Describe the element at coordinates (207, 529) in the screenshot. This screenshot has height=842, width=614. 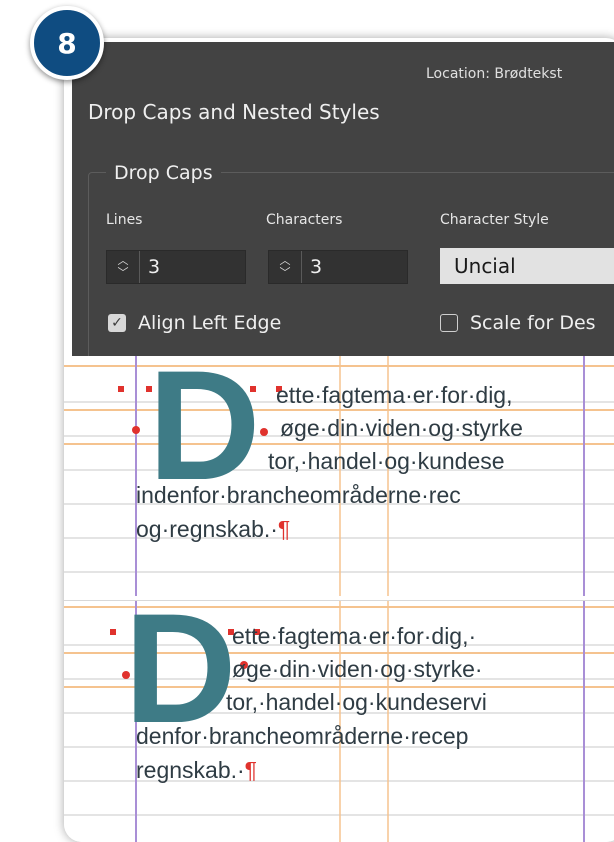
I see `text-line: og·regnskab.·` at that location.